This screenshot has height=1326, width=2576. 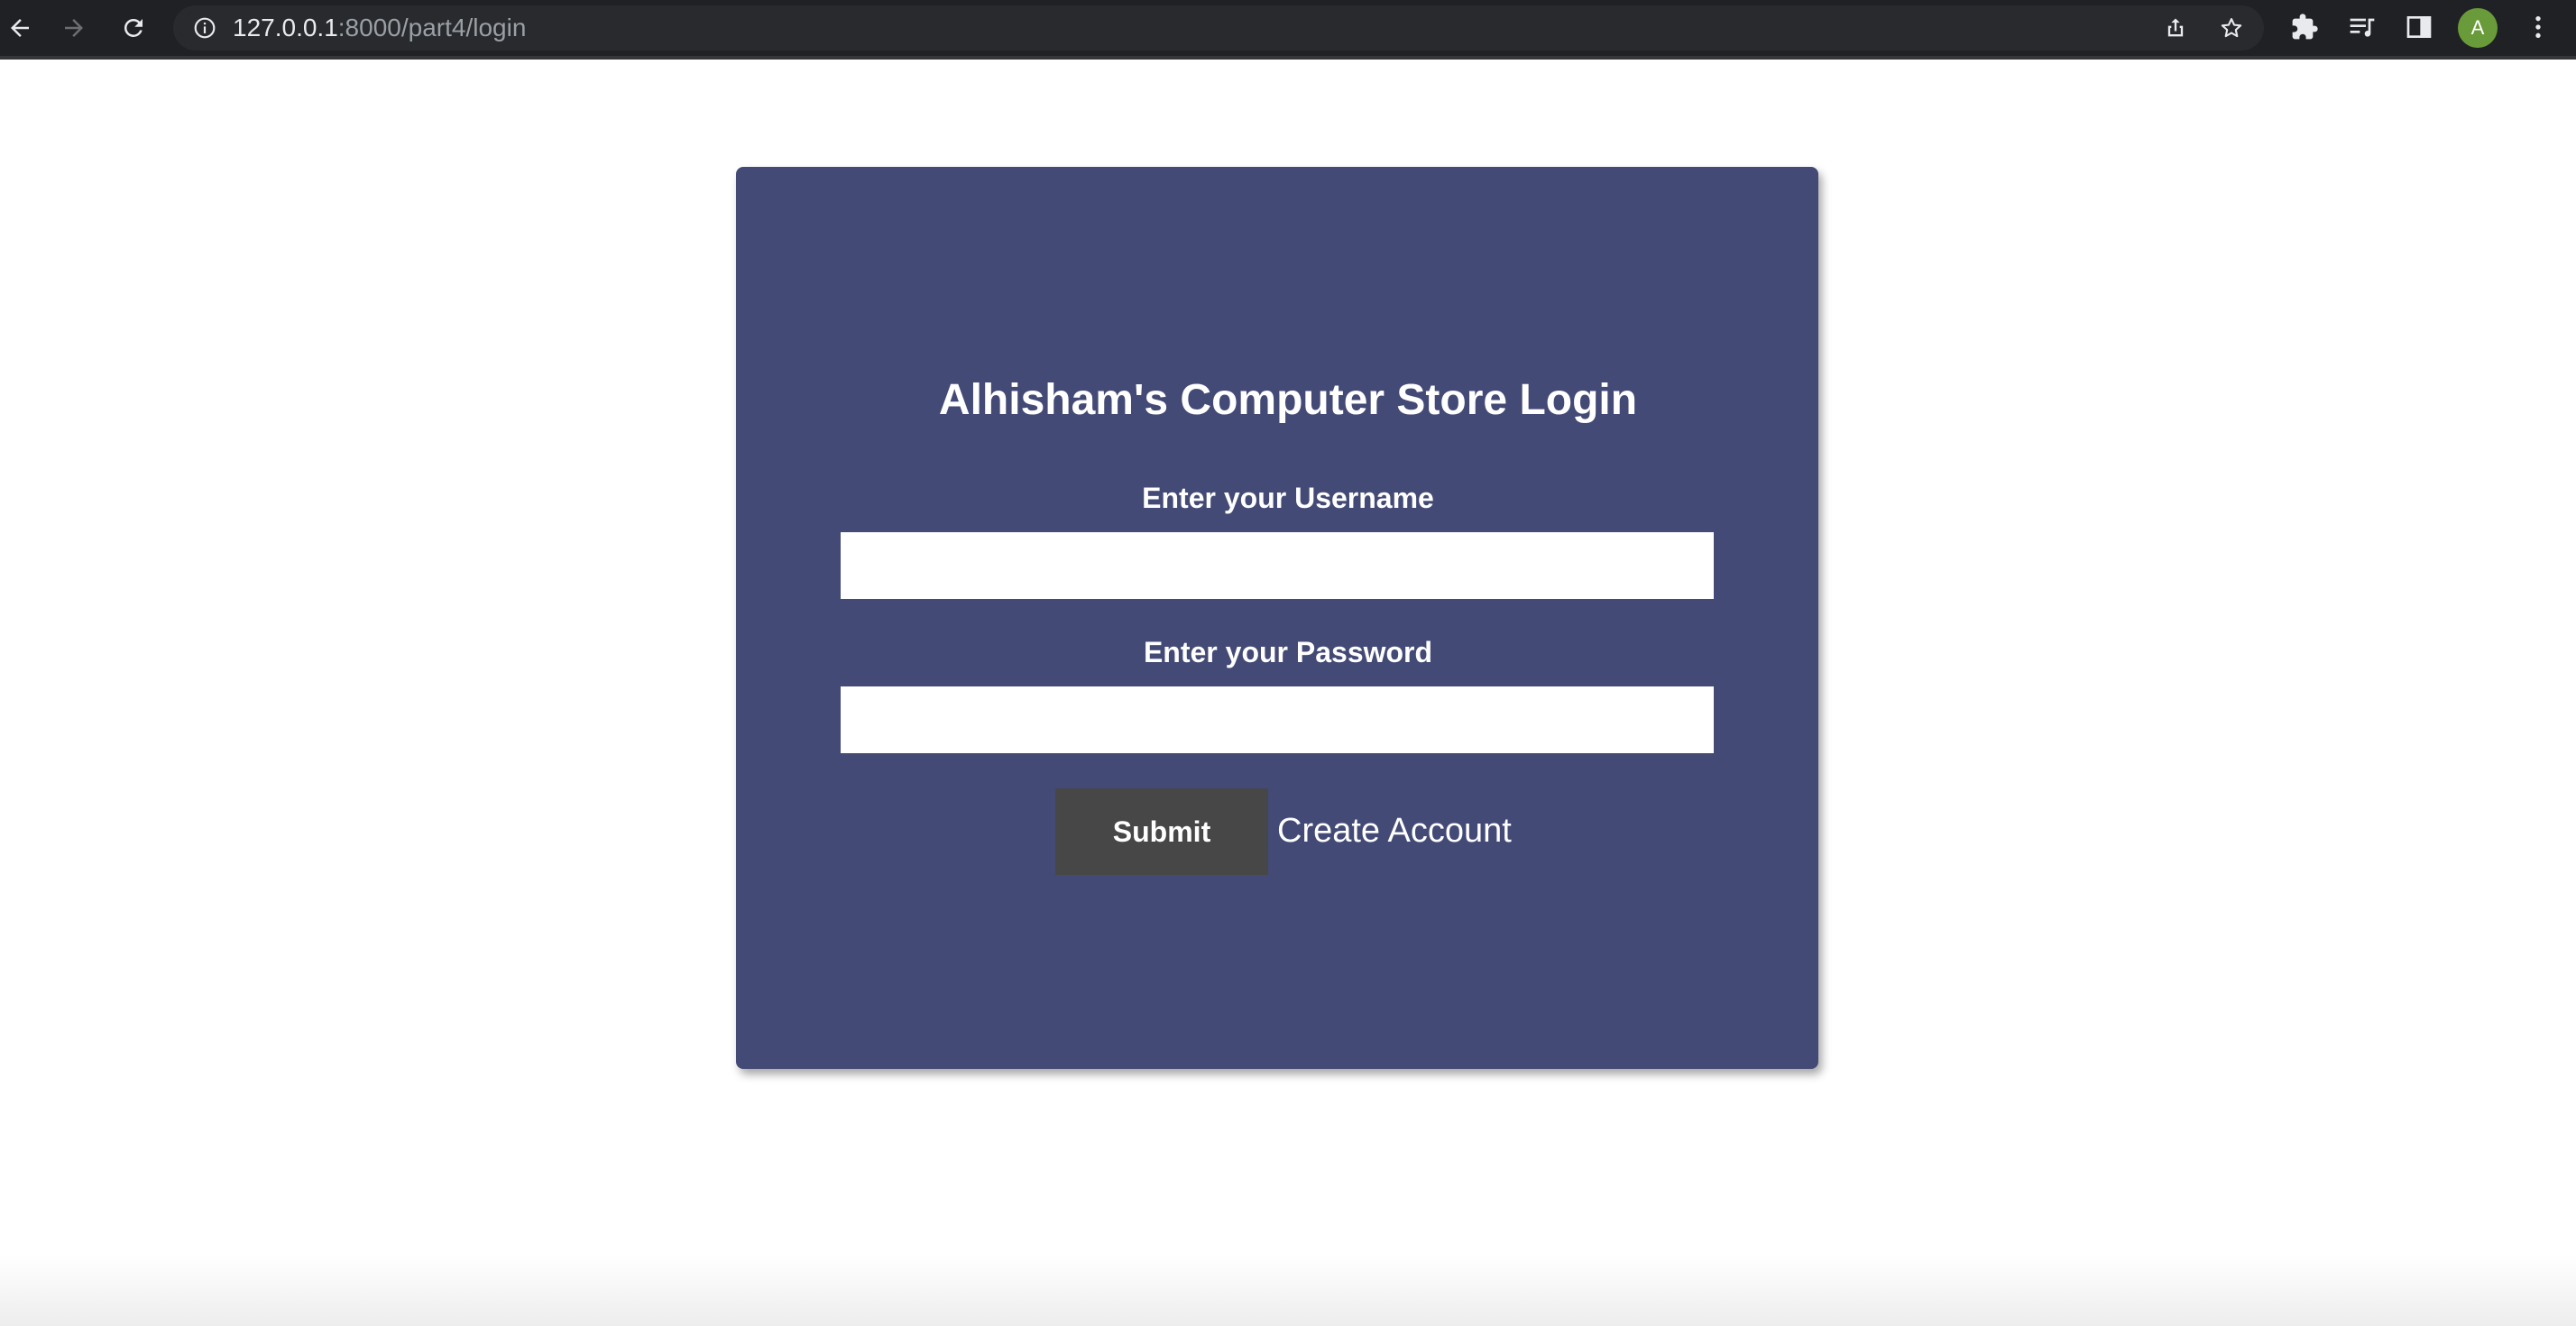 What do you see at coordinates (1277, 566) in the screenshot?
I see `username-field` at bounding box center [1277, 566].